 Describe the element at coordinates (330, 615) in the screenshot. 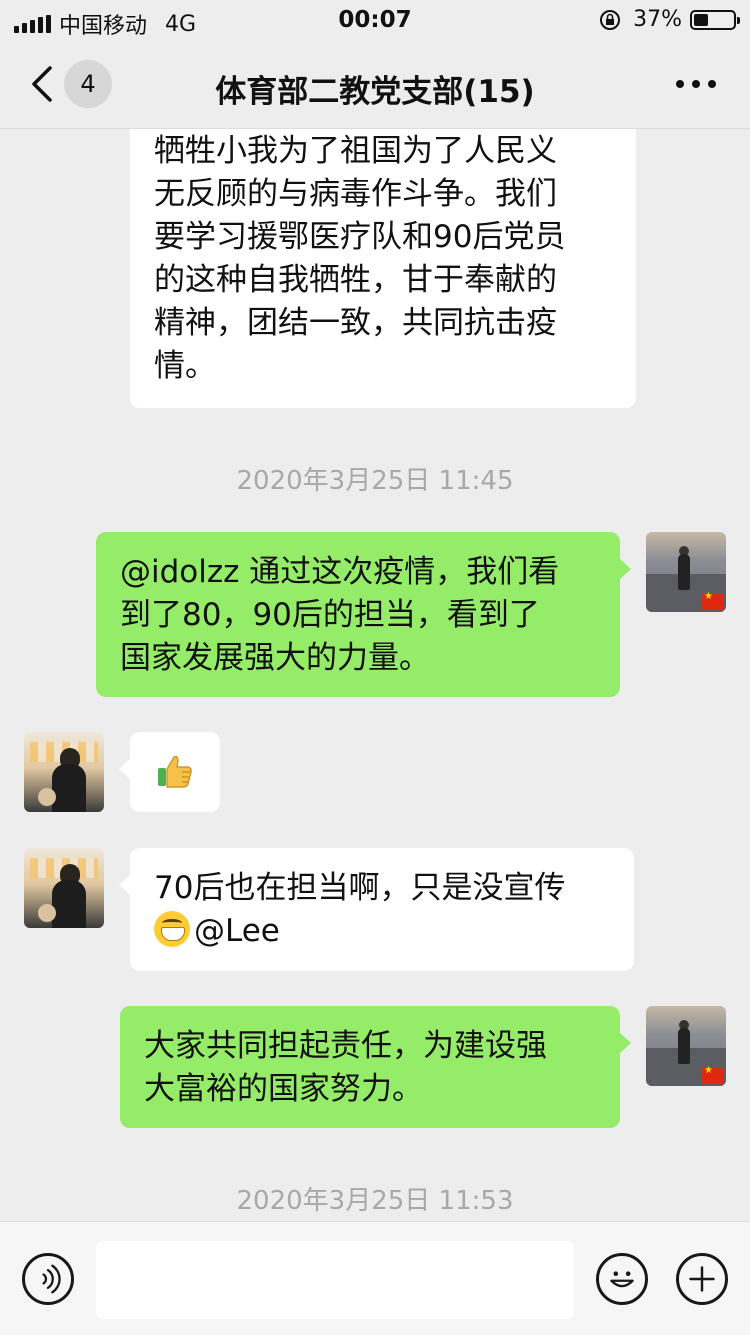

I see `message-line: 到了80，90后的担当，看到了` at that location.